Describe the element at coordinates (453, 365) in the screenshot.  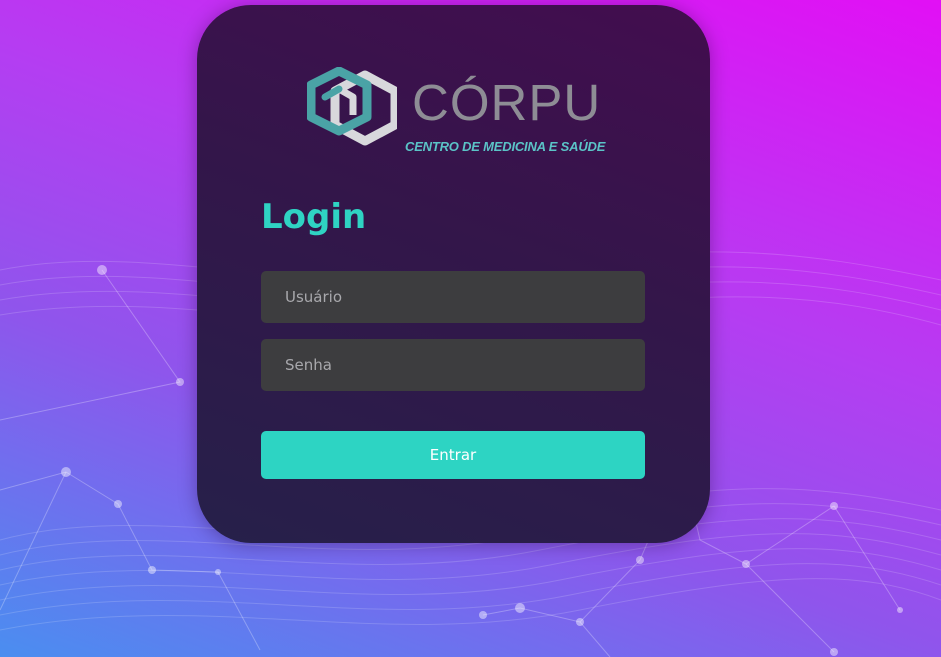
I see `password-input` at that location.